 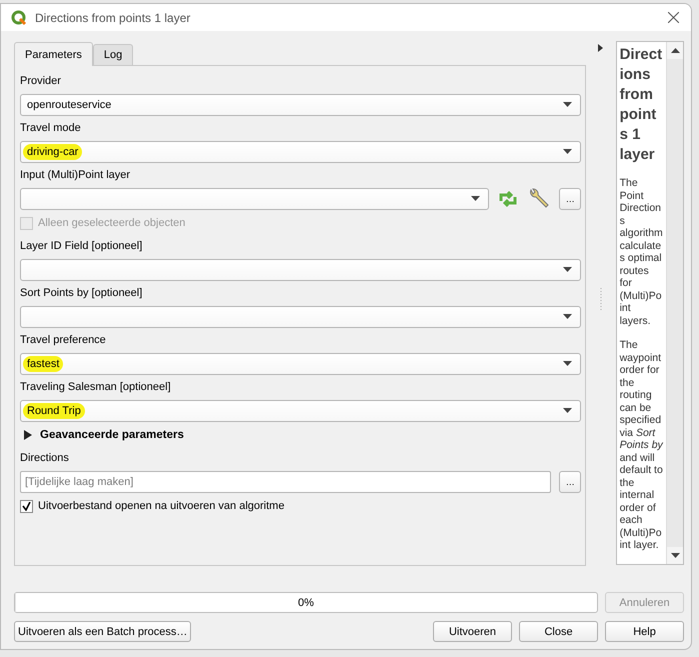 I want to click on collapse-arrow-icon, so click(x=601, y=48).